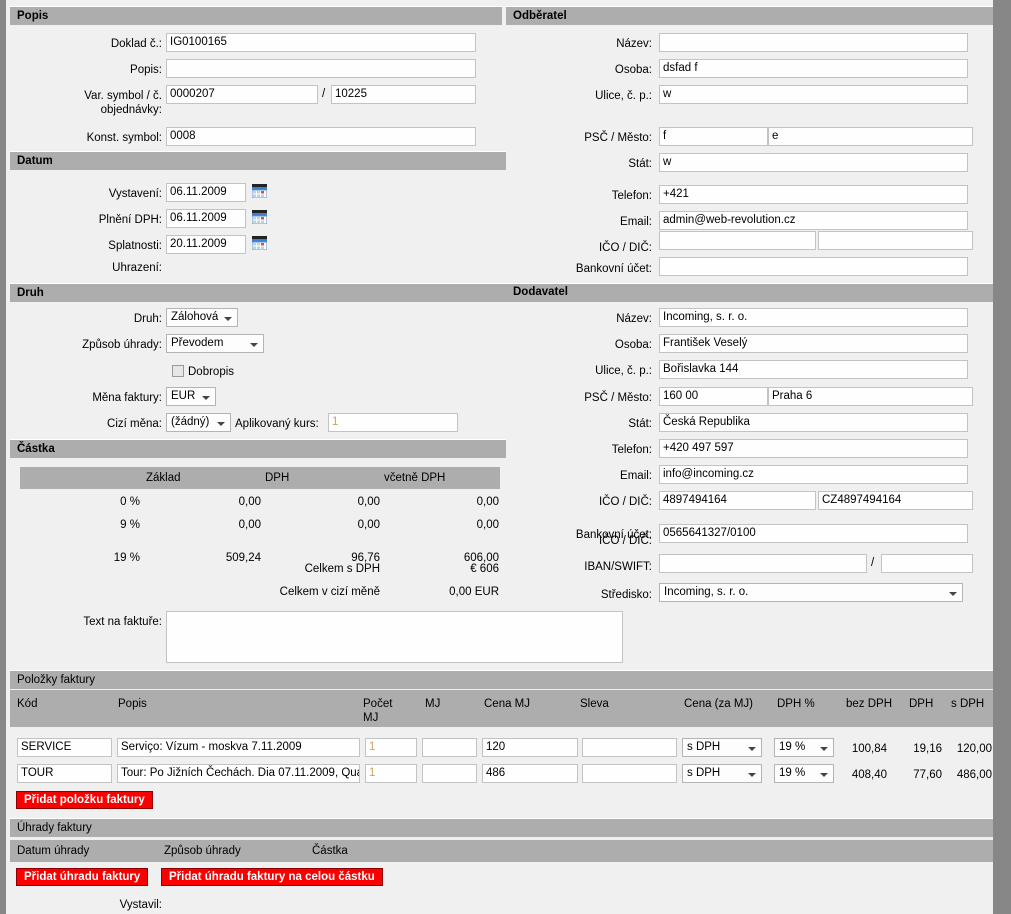  What do you see at coordinates (191, 396) in the screenshot?
I see `select-mena-faktury: EUR` at bounding box center [191, 396].